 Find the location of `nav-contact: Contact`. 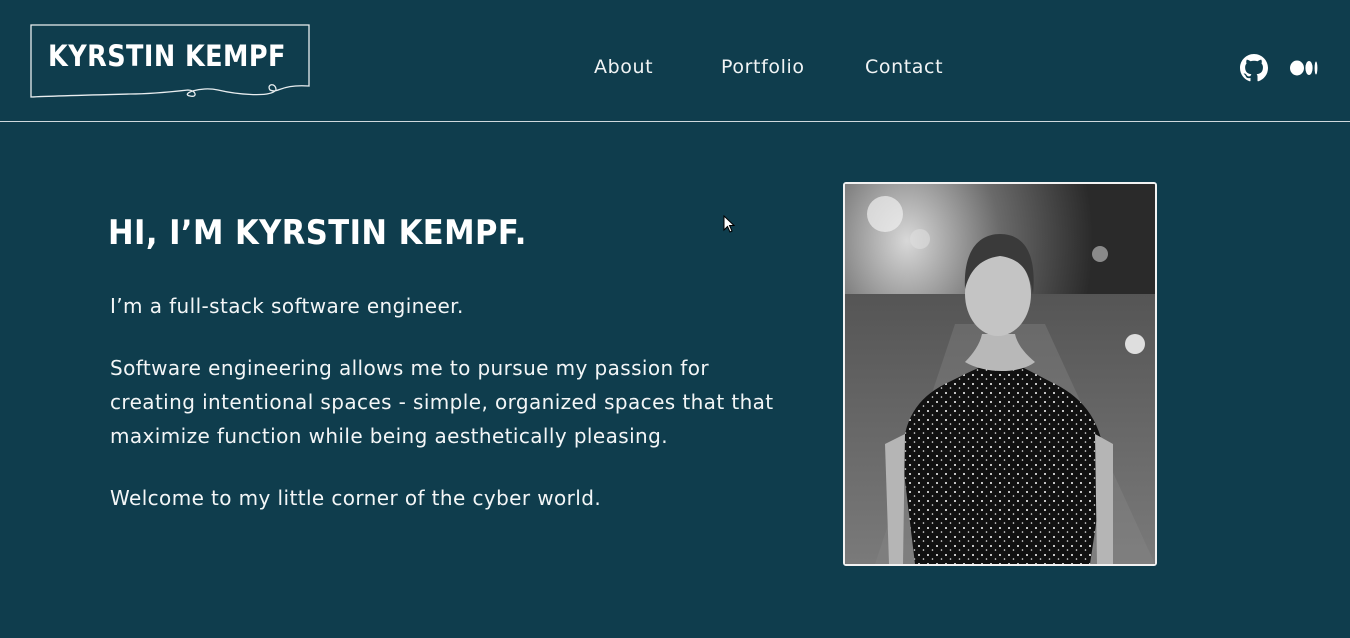

nav-contact: Contact is located at coordinates (904, 67).